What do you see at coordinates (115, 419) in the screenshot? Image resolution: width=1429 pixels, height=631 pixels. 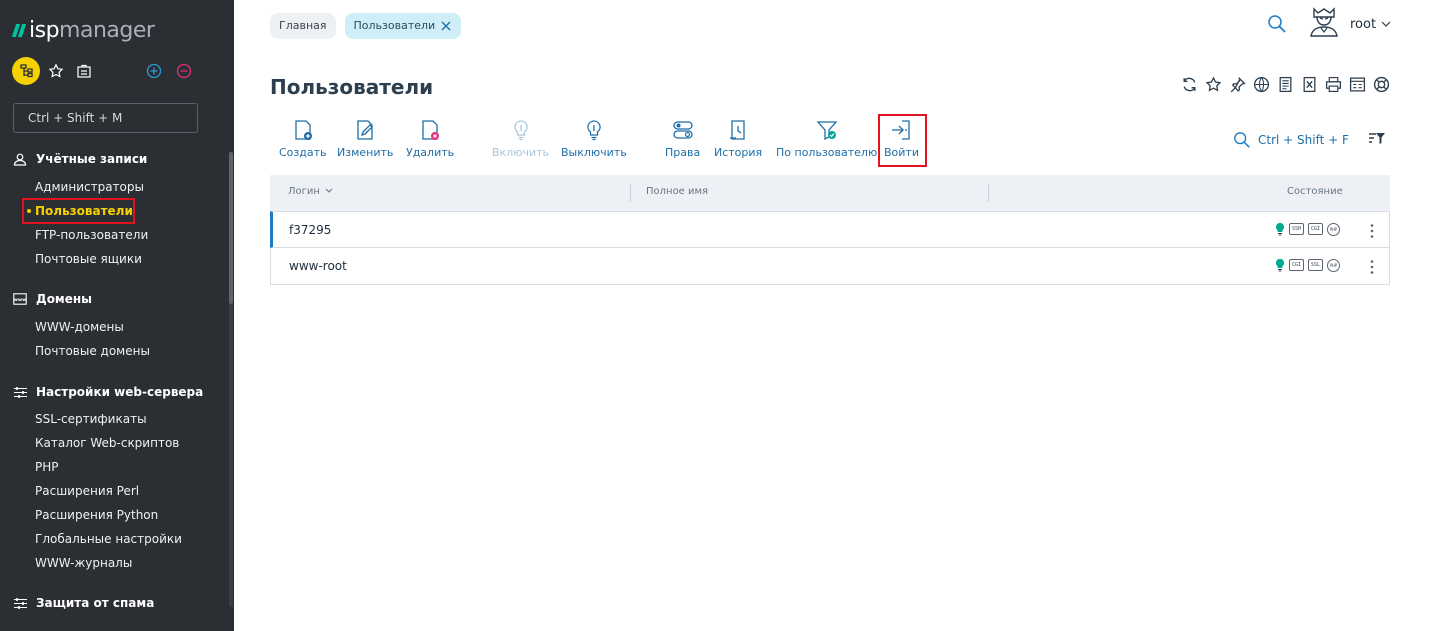 I see `sidebar-item-ssl: SSL-сертификаты` at bounding box center [115, 419].